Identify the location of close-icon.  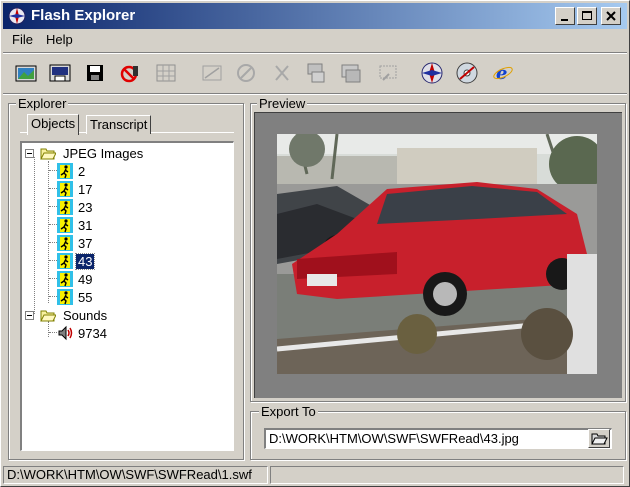
(611, 16).